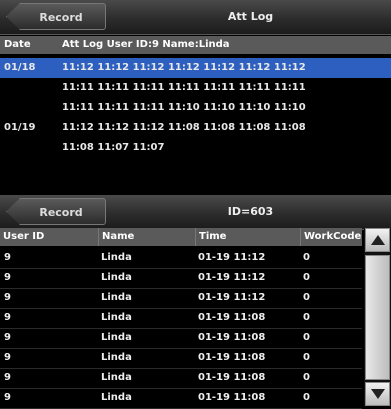 The width and height of the screenshot is (391, 409). I want to click on scroll-down-button, so click(377, 394).